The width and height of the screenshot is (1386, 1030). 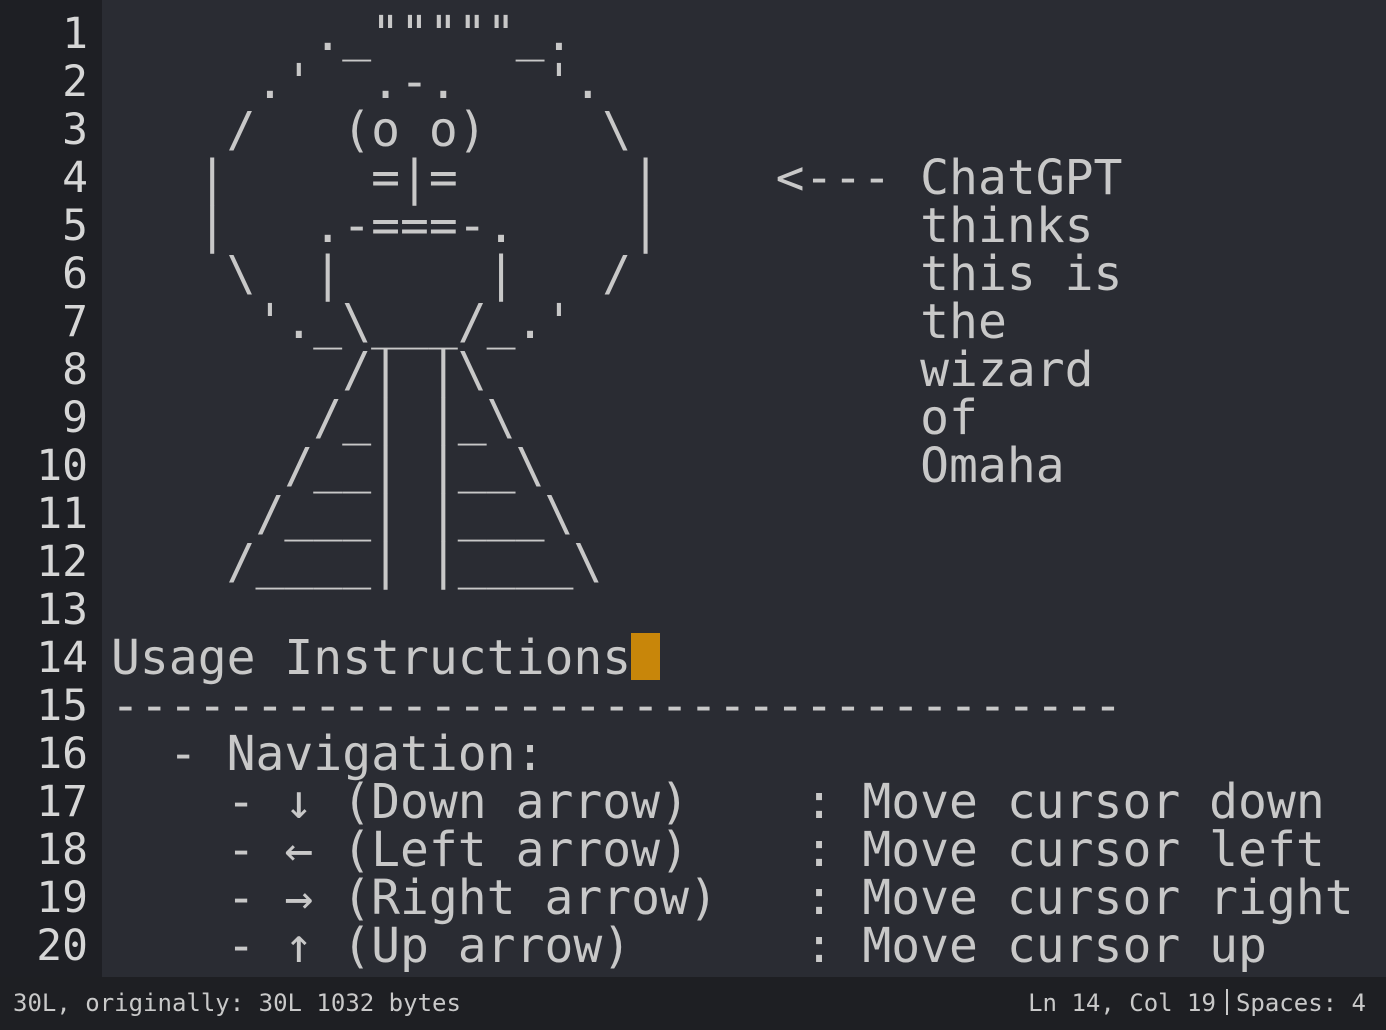 What do you see at coordinates (342, 34) in the screenshot?
I see `line-text: ._"""""_.` at bounding box center [342, 34].